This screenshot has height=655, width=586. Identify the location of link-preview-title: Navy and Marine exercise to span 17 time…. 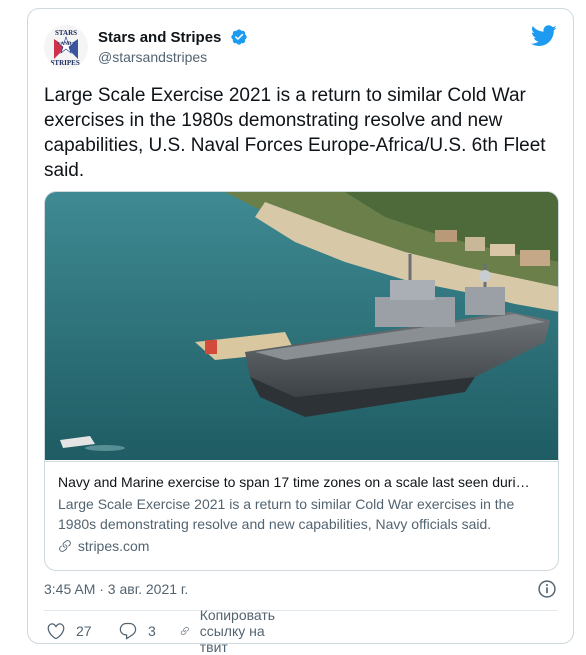
(301, 482).